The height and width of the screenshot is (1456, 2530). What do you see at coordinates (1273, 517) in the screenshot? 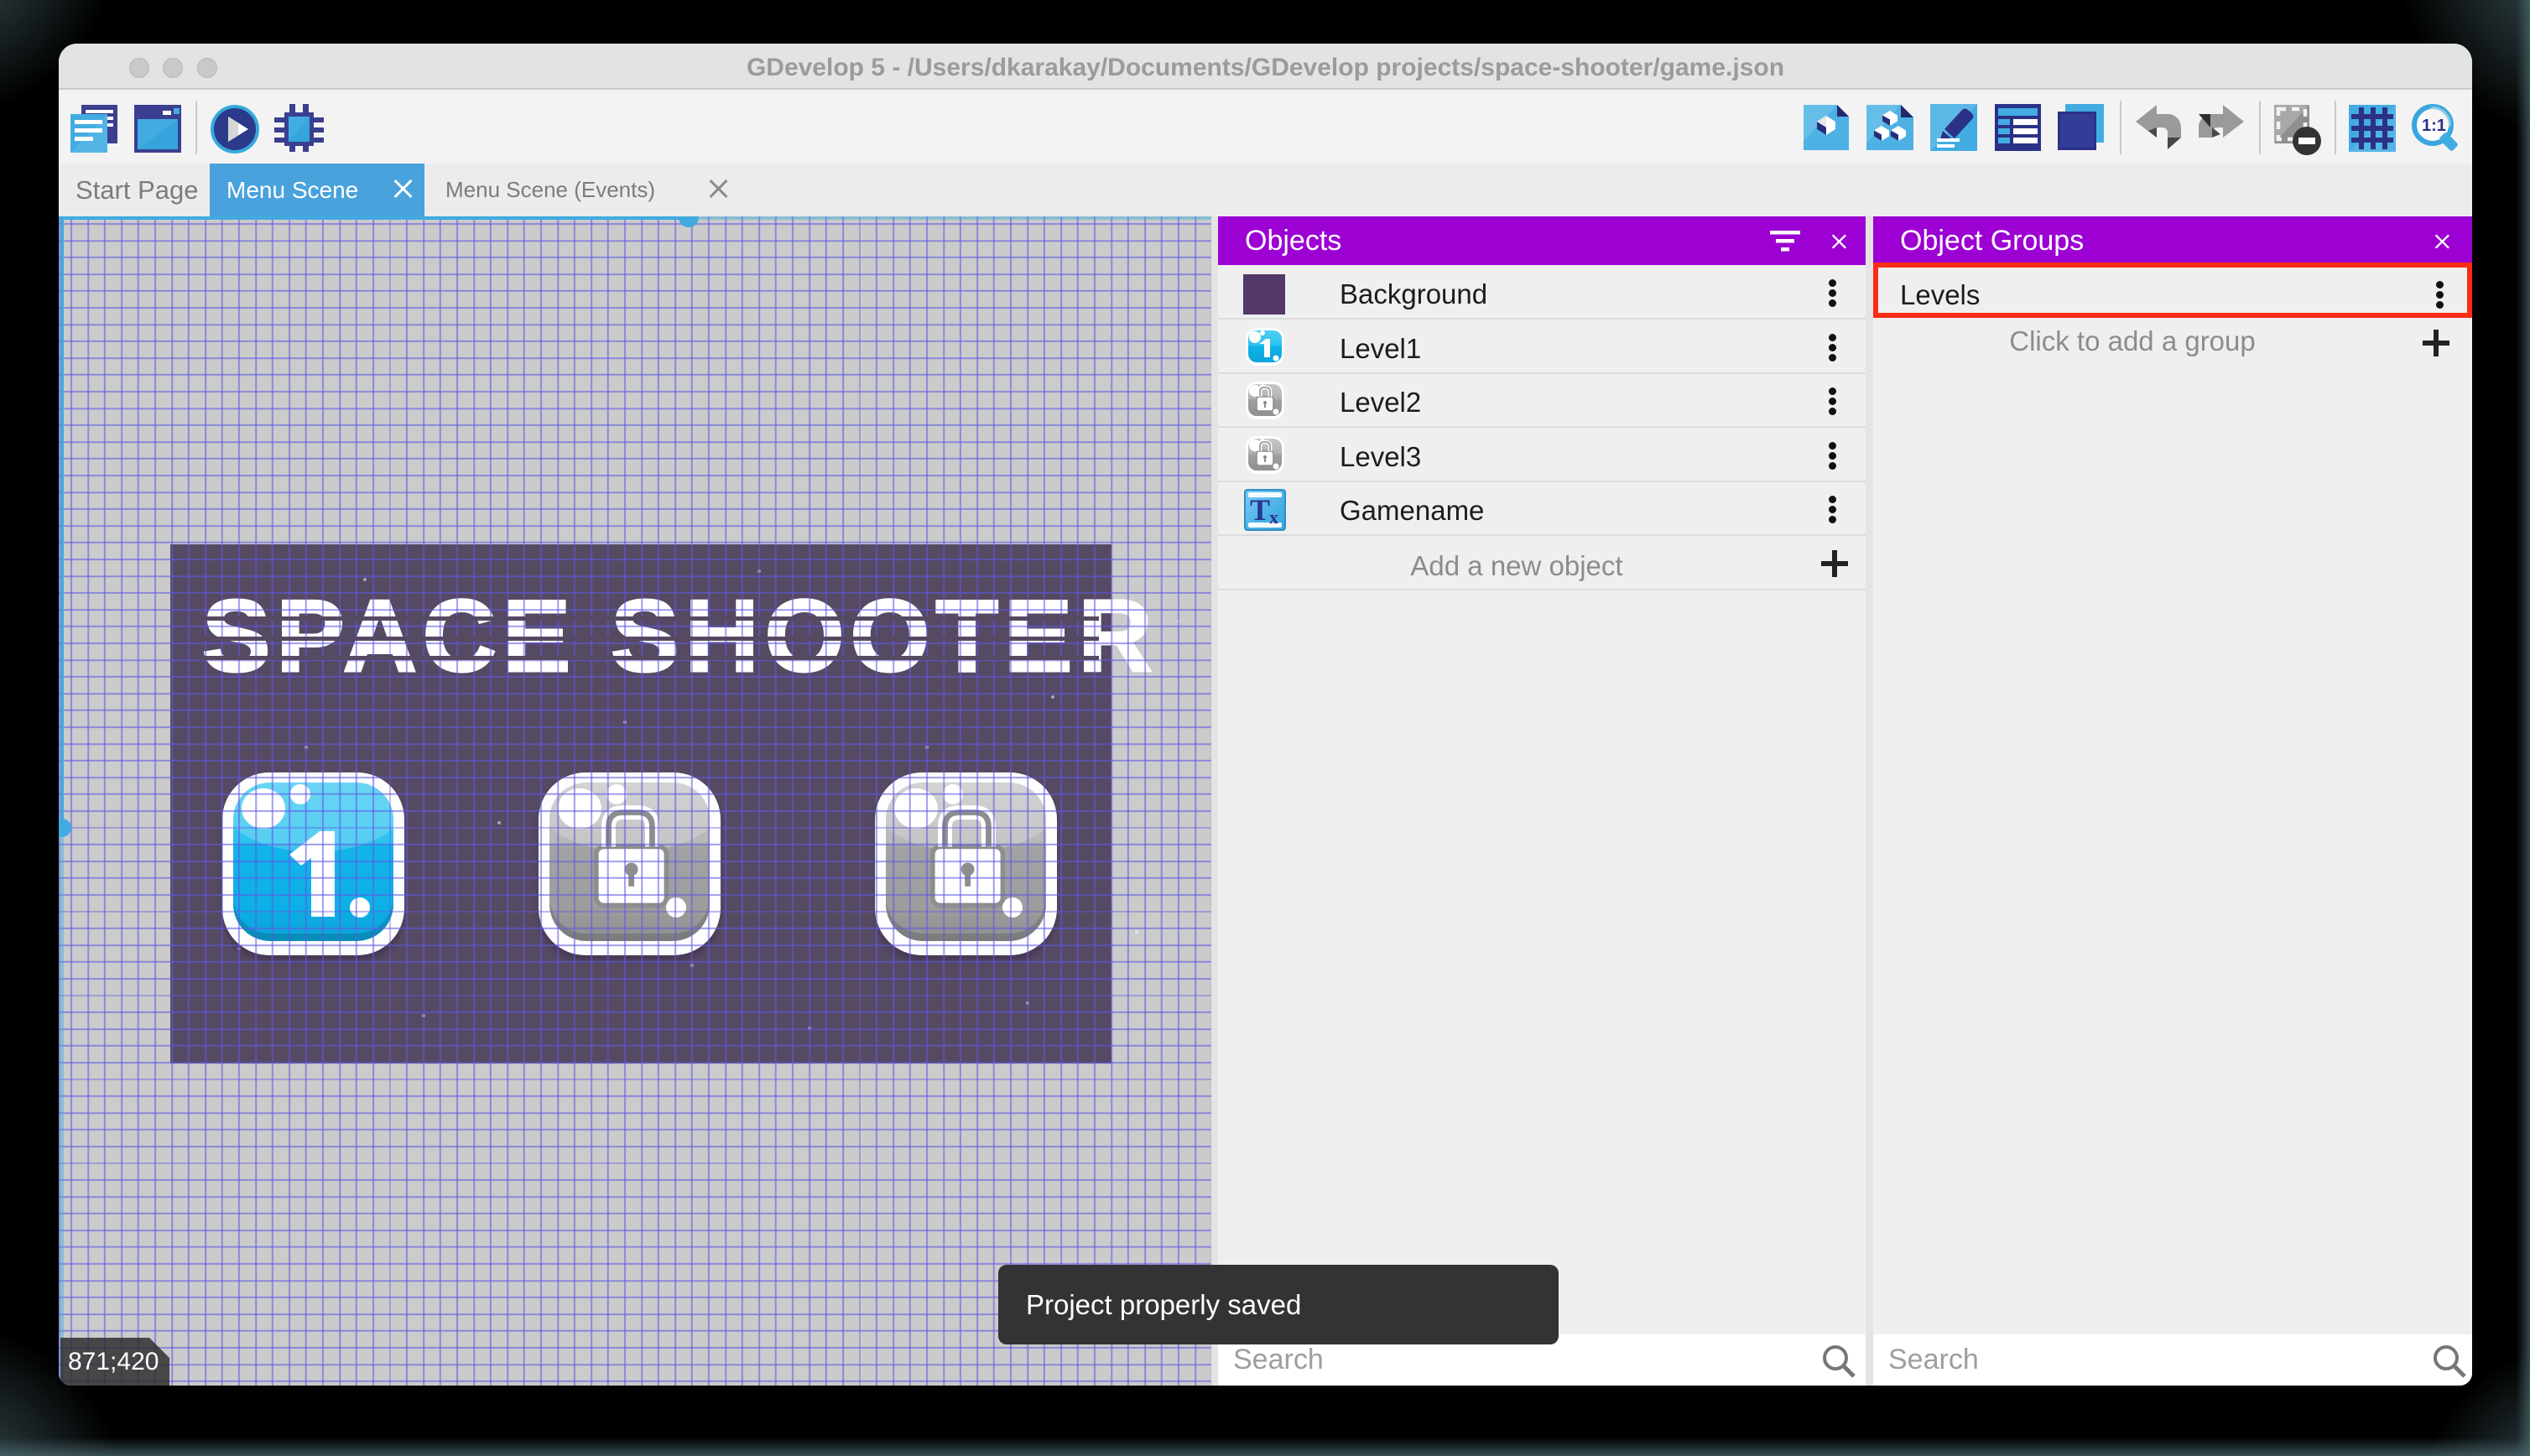
I see `svg-text: x` at bounding box center [1273, 517].